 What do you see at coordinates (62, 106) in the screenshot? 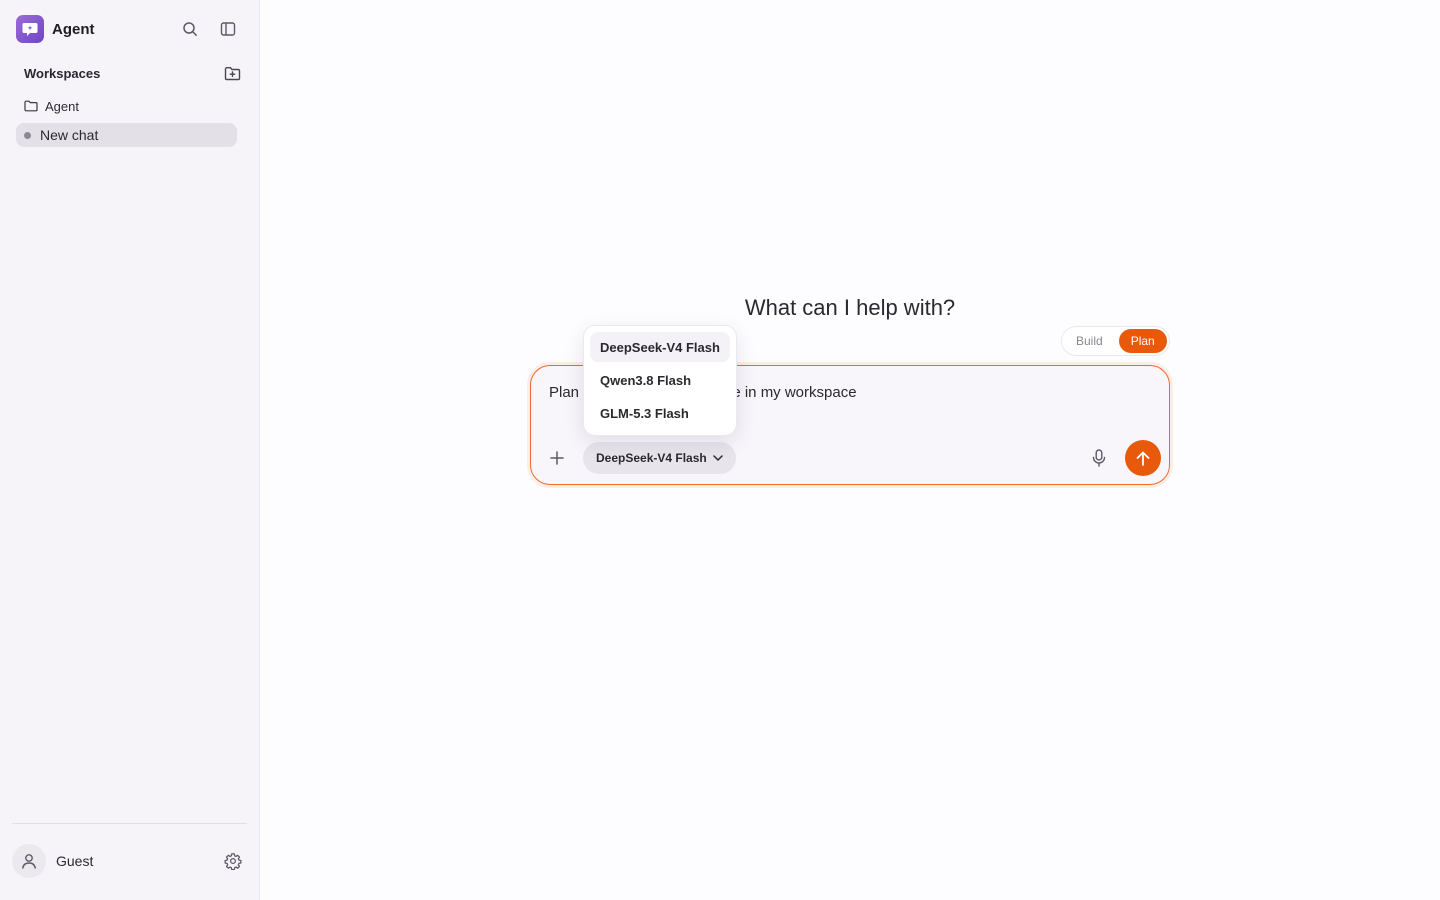
I see `workspace-label: Agent` at bounding box center [62, 106].